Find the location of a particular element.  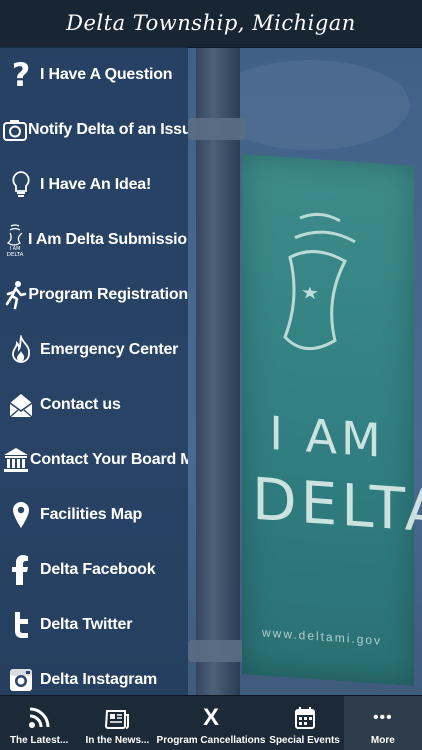

more-dots-glyph: ••• is located at coordinates (382, 717).